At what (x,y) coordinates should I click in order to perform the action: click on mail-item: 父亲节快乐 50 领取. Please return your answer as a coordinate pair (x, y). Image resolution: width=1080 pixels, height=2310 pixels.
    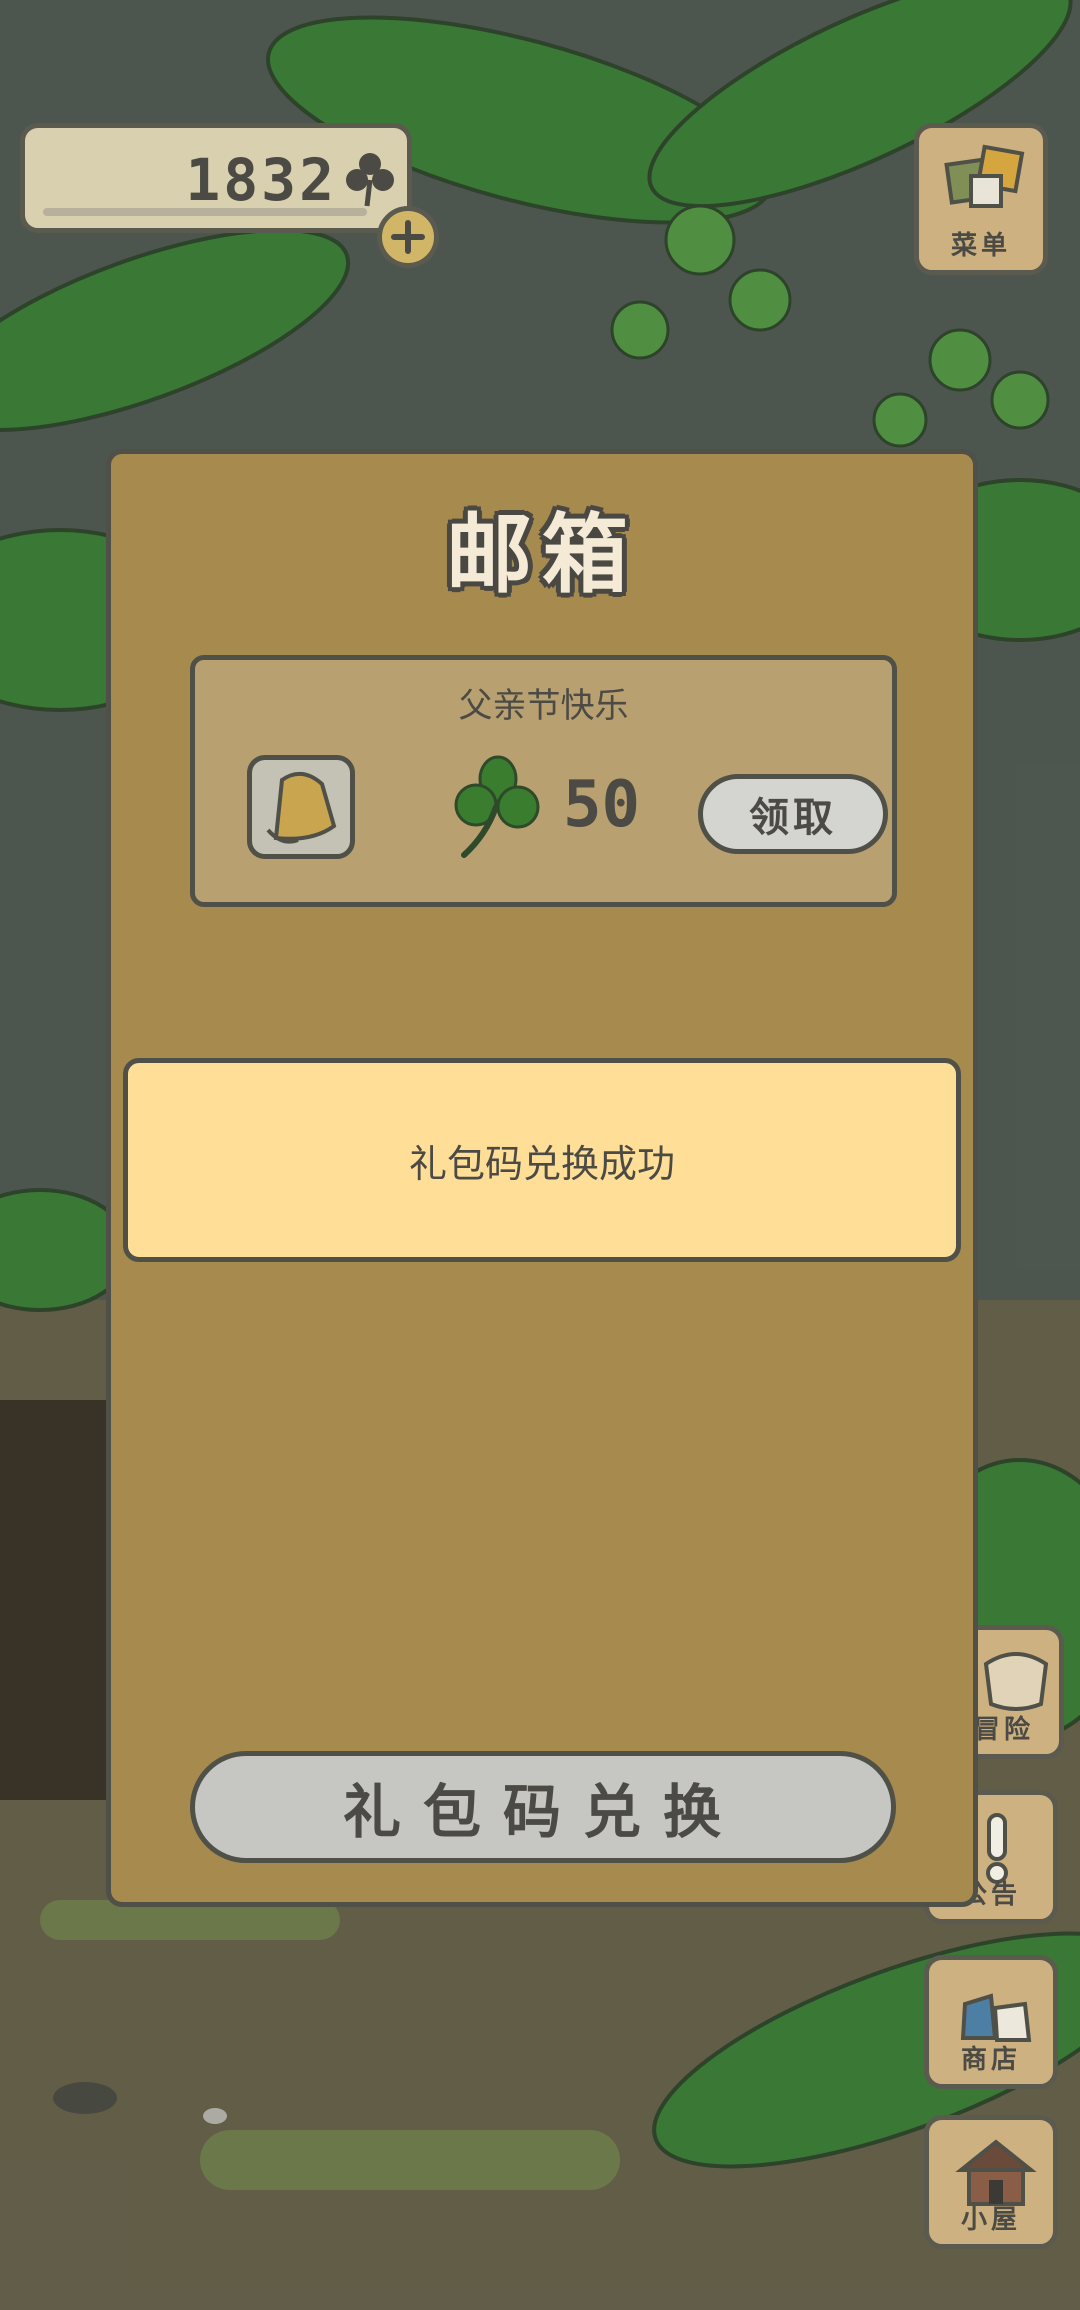
    Looking at the image, I should click on (543, 781).